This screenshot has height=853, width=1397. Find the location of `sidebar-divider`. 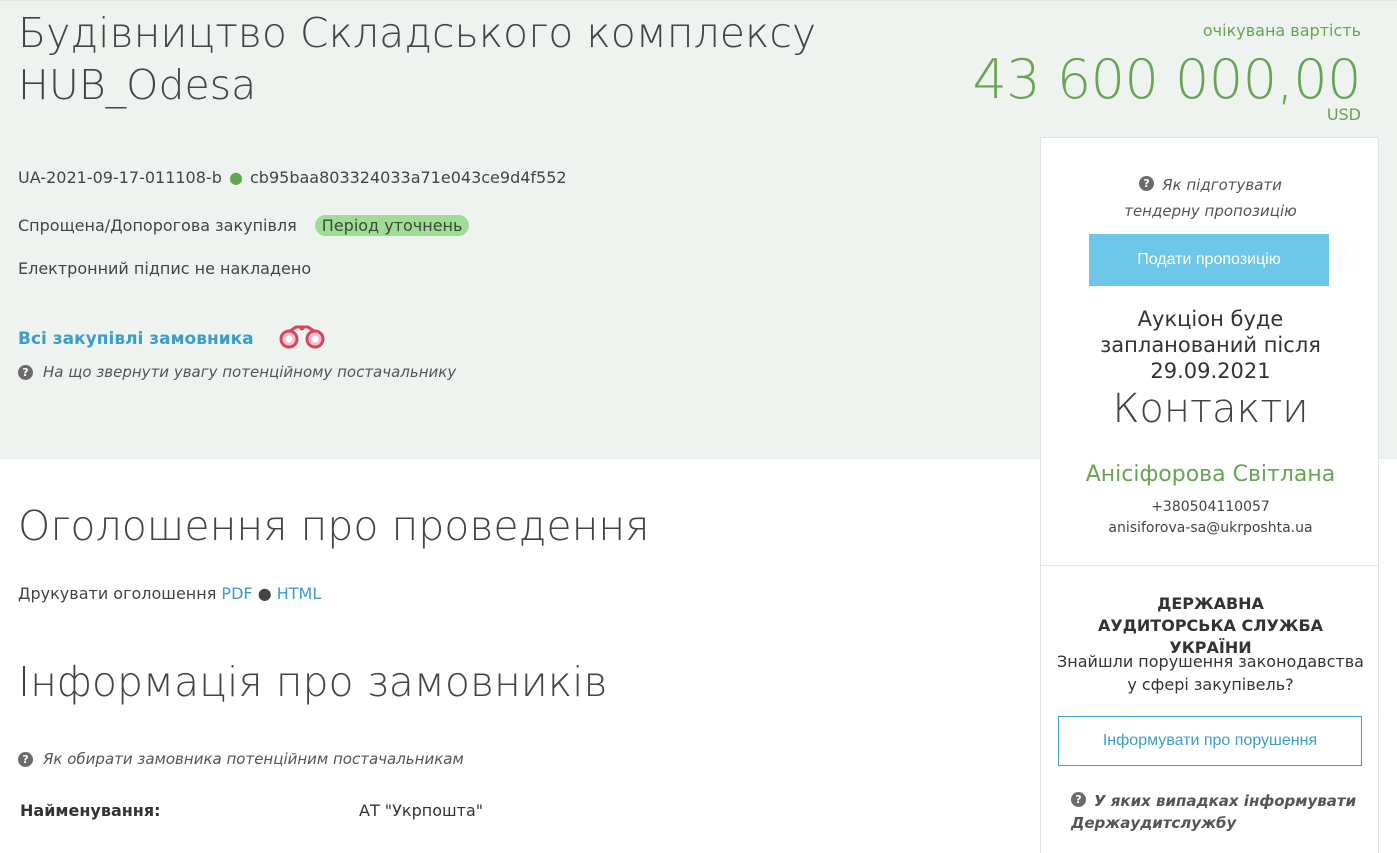

sidebar-divider is located at coordinates (1209, 565).